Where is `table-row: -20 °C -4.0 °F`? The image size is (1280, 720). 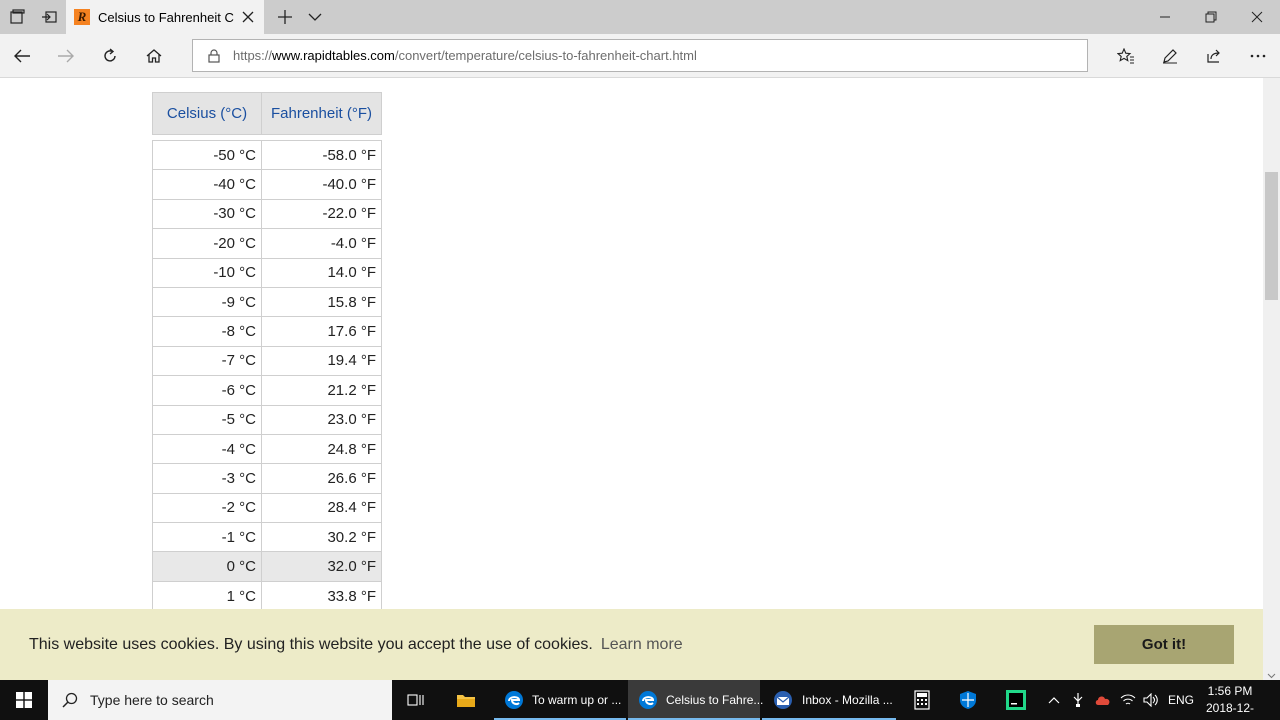 table-row: -20 °C -4.0 °F is located at coordinates (267, 243).